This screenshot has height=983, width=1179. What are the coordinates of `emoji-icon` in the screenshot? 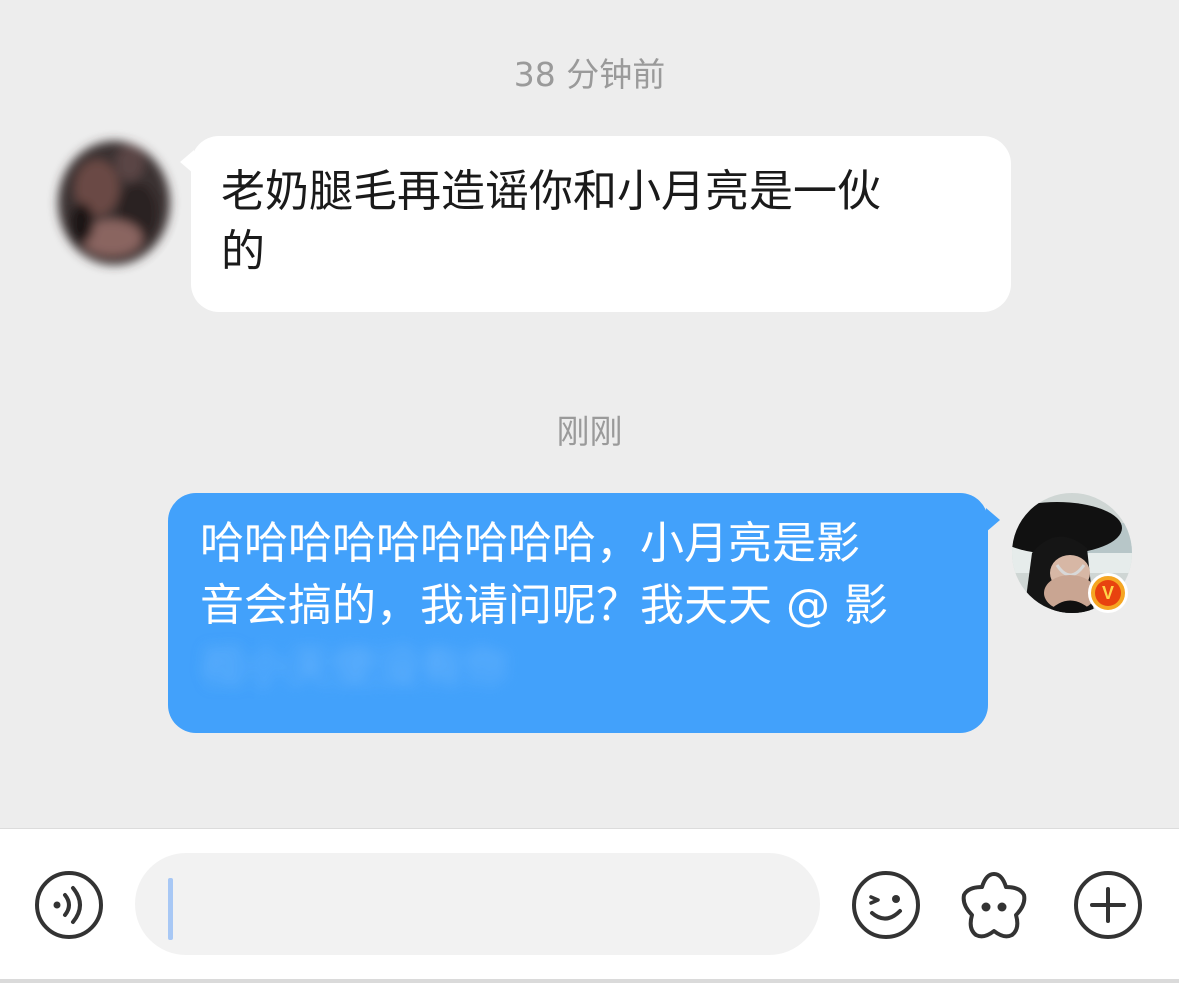 It's located at (886, 905).